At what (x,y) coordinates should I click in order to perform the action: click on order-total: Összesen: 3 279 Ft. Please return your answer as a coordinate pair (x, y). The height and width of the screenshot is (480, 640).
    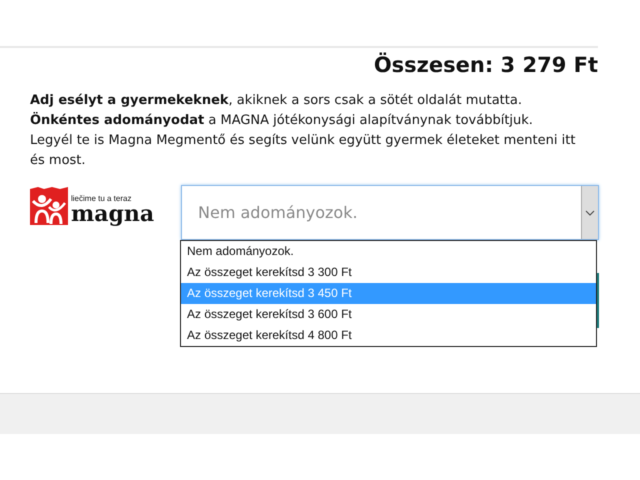
    Looking at the image, I should click on (485, 65).